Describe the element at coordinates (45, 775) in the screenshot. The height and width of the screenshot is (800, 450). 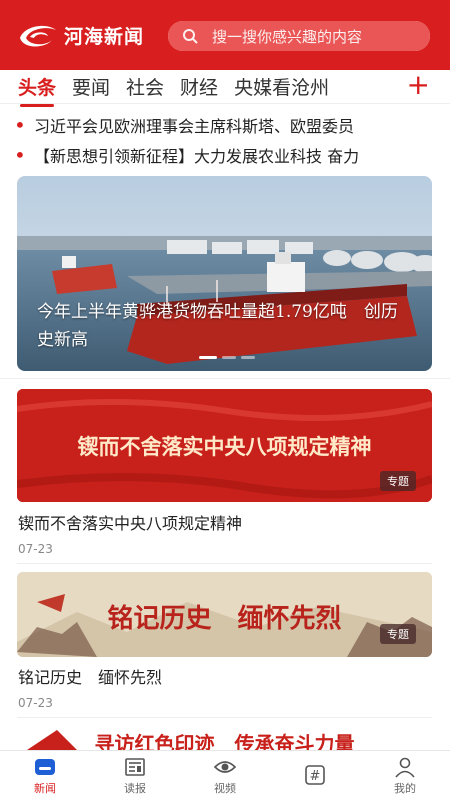
I see `nav-news: 新闻` at that location.